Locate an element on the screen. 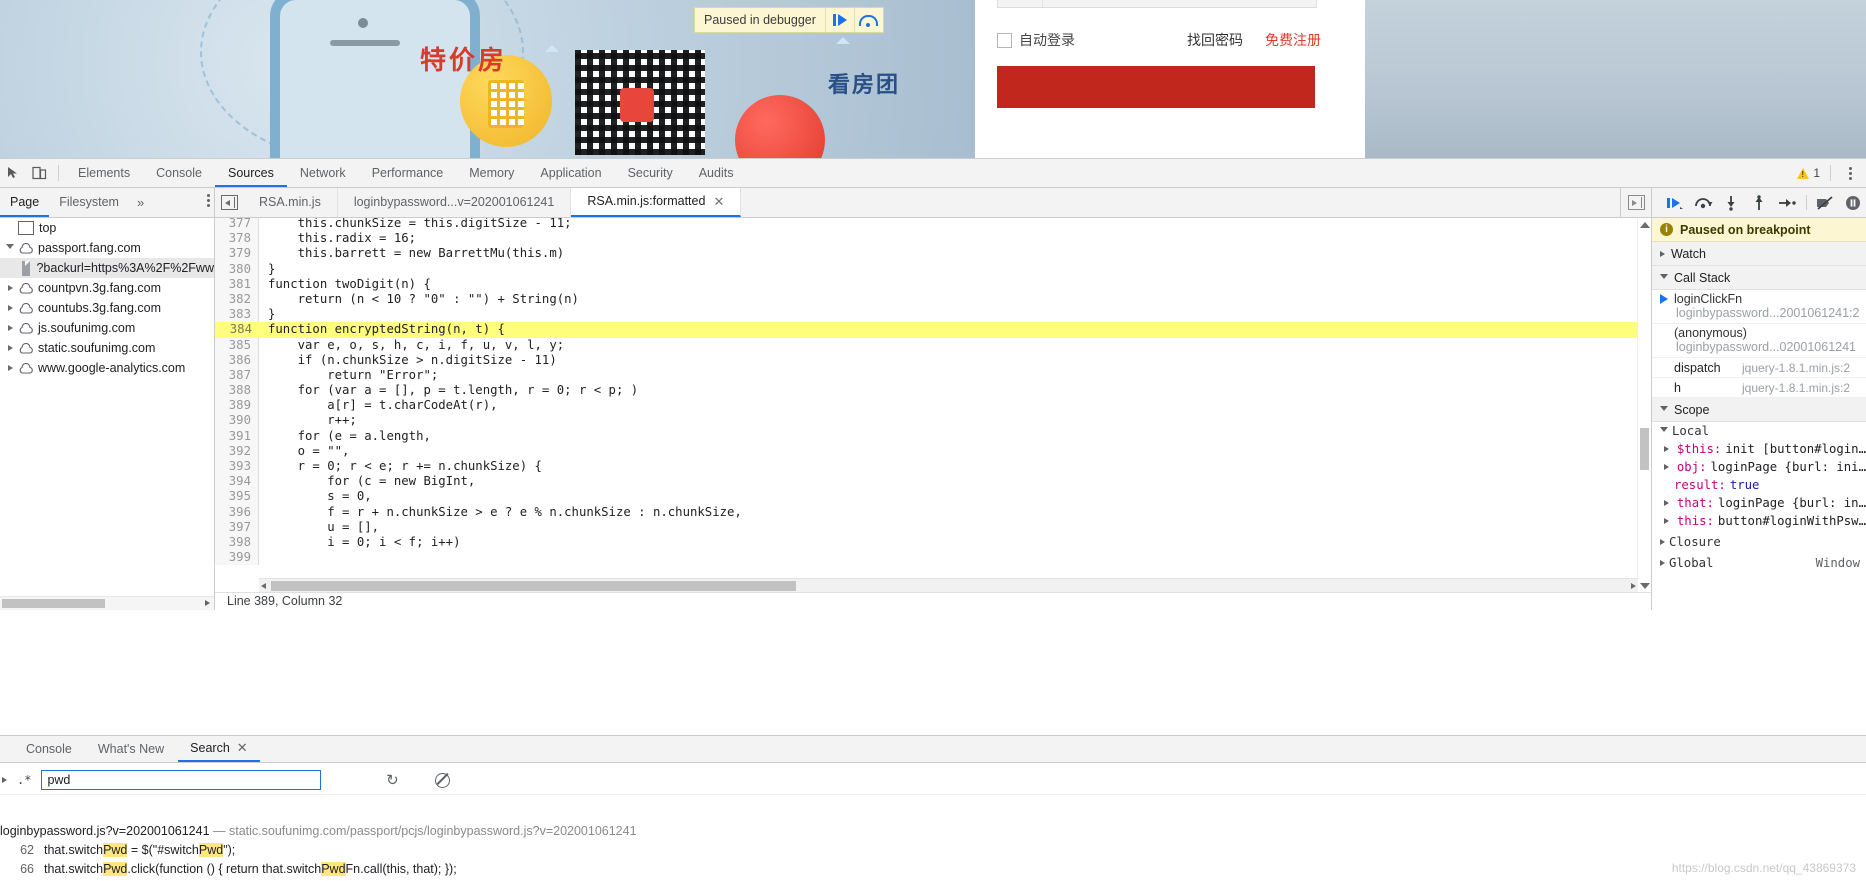  overlay-resume-button is located at coordinates (839, 20).